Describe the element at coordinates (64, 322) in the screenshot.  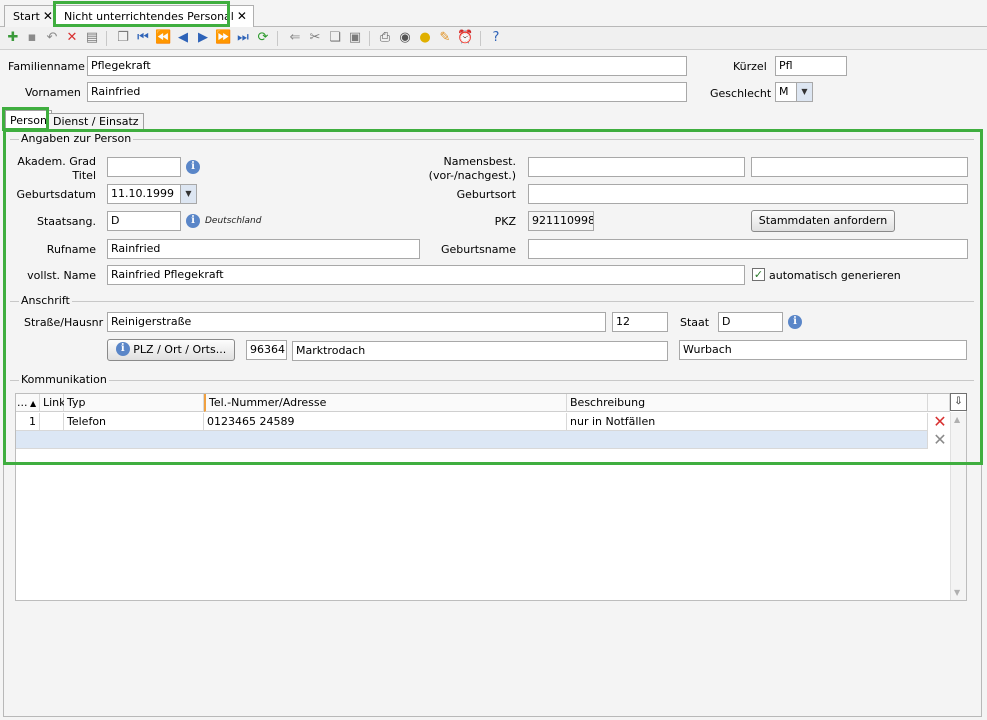
I see `strasse-label: Straße/Hausnr` at that location.